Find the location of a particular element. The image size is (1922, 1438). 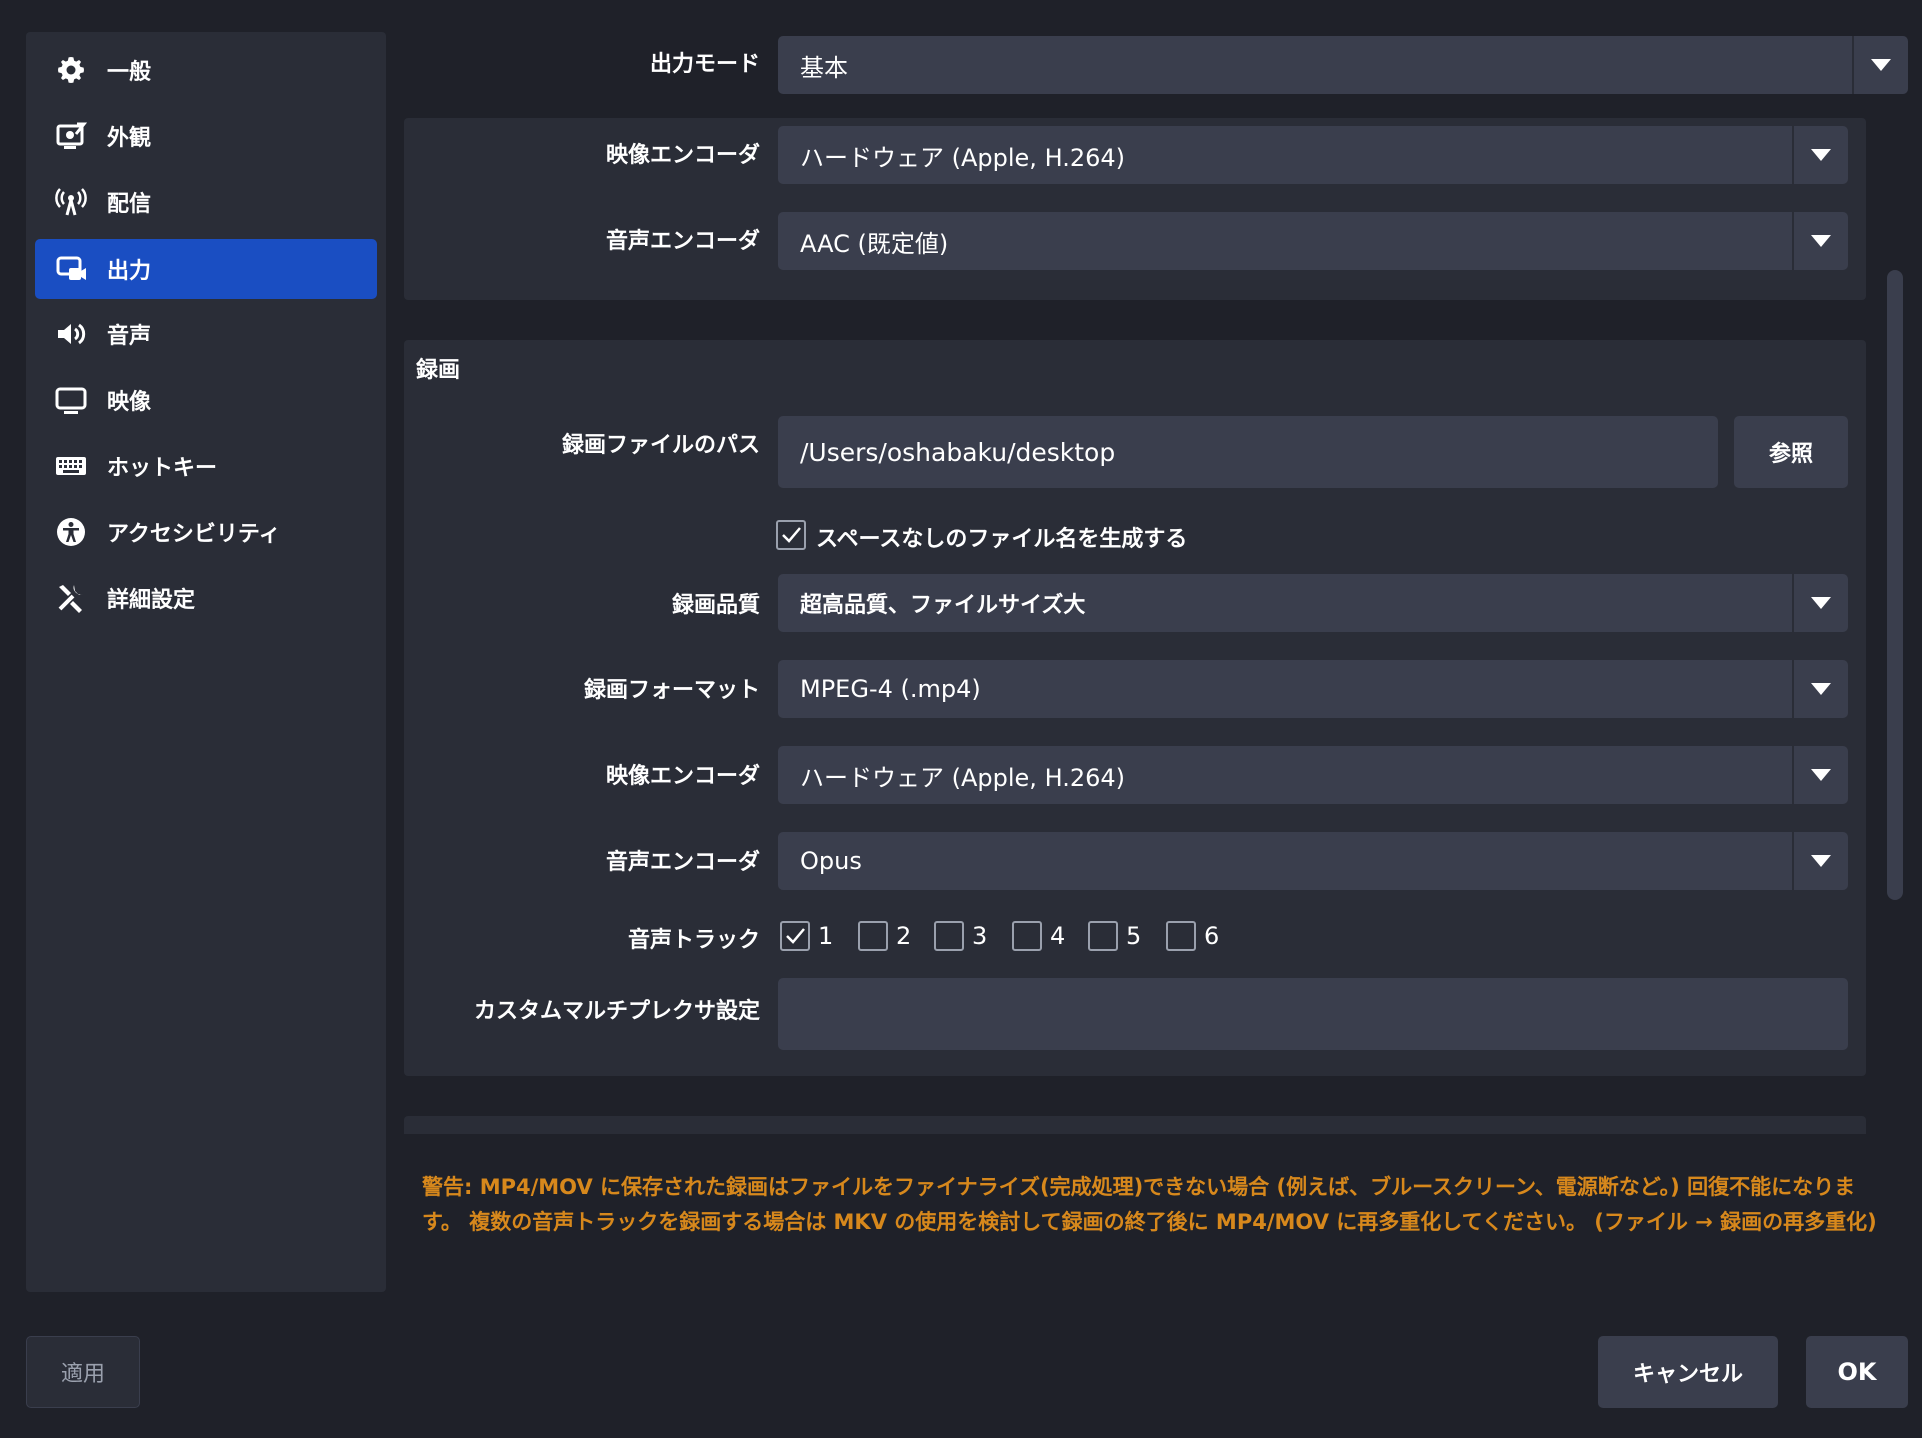

output-icon is located at coordinates (71, 269).